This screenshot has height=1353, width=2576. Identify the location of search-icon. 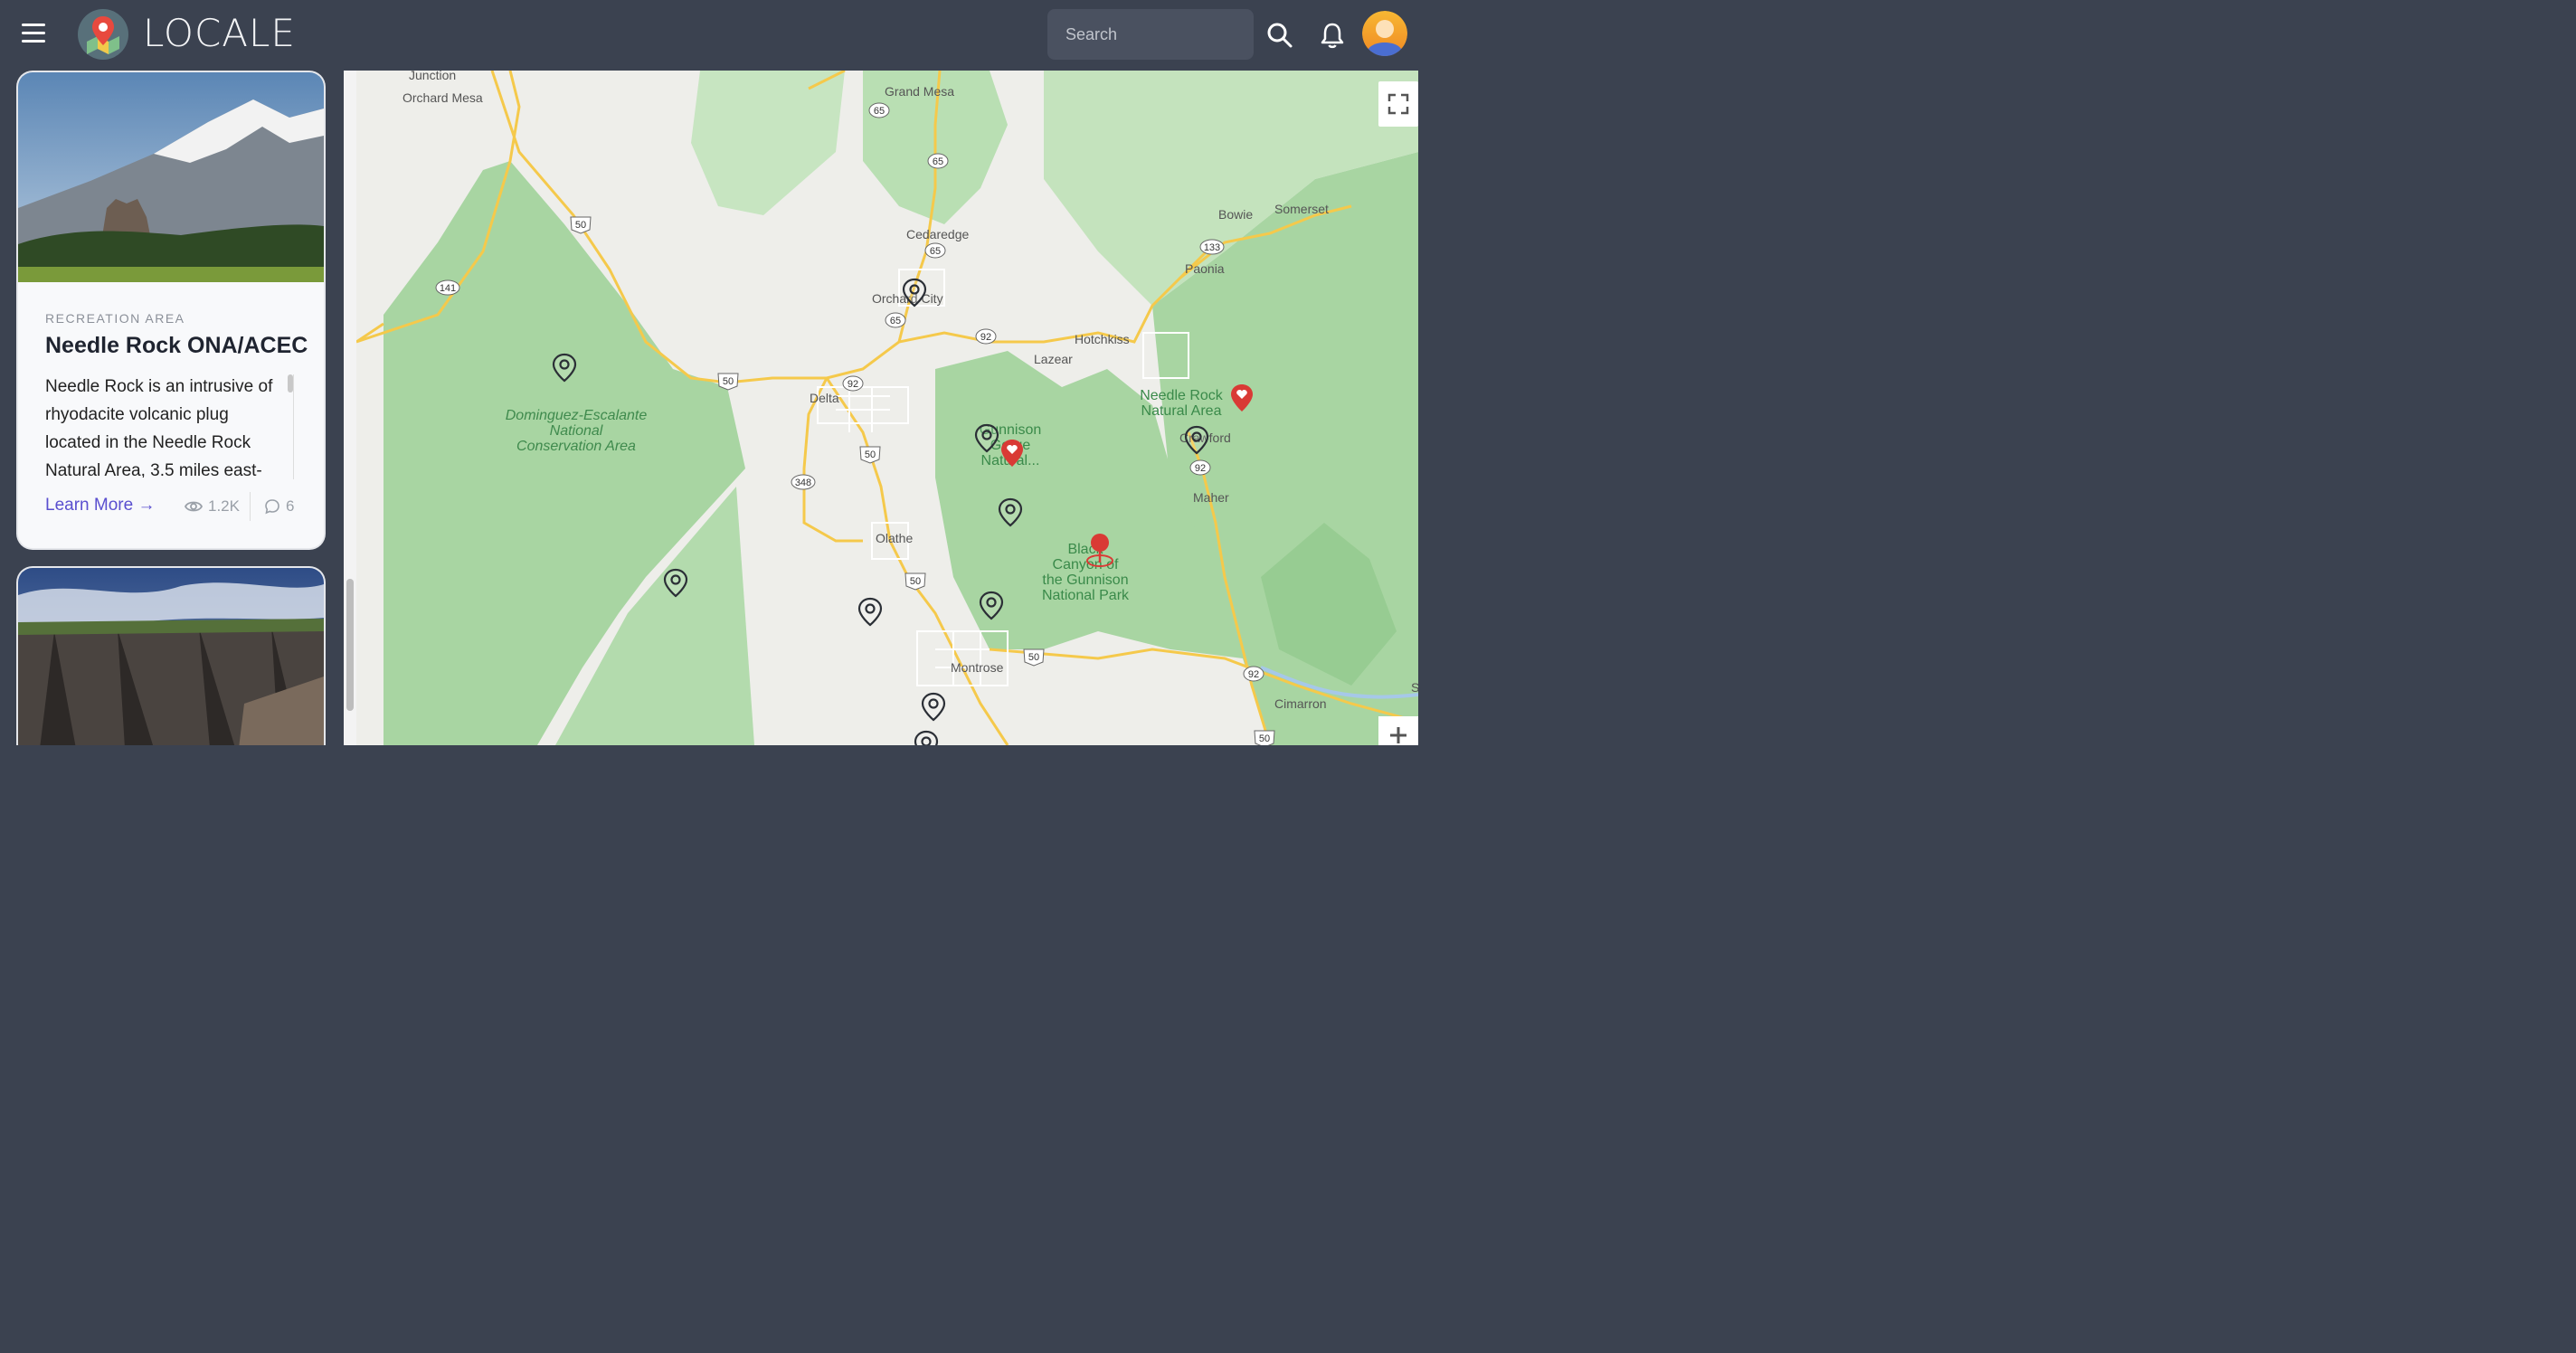
(1279, 35).